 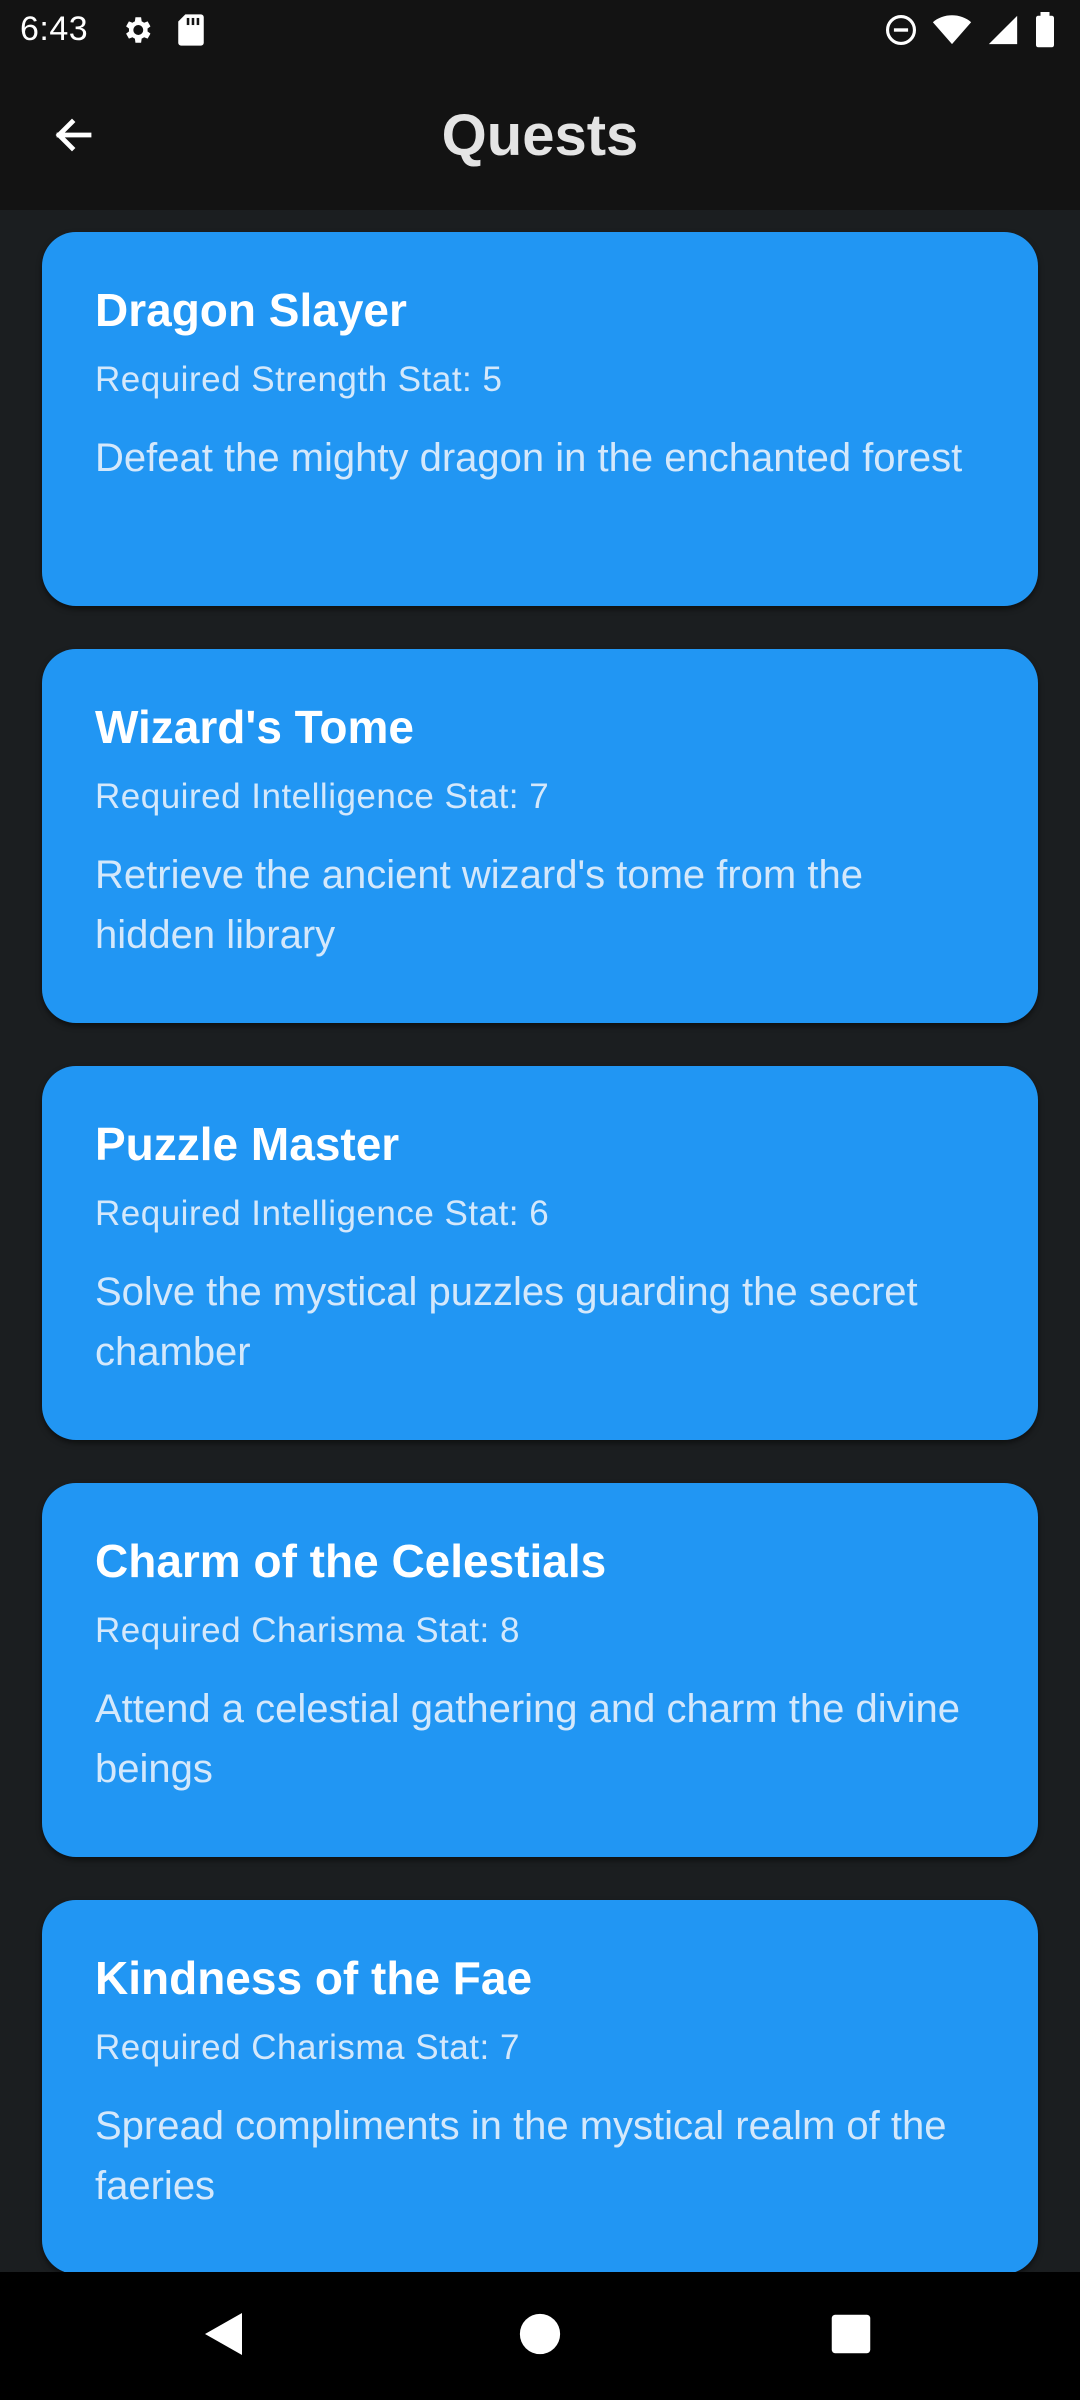 What do you see at coordinates (901, 32) in the screenshot?
I see `do-not-disturb-icon` at bounding box center [901, 32].